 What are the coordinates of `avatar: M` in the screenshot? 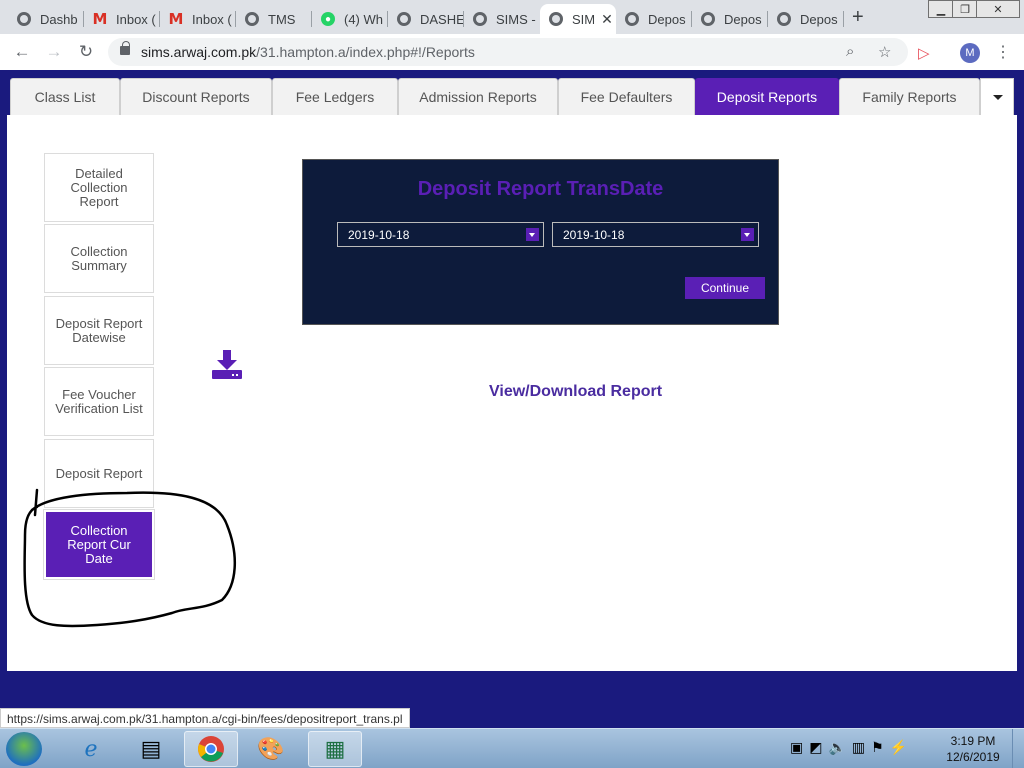 It's located at (970, 53).